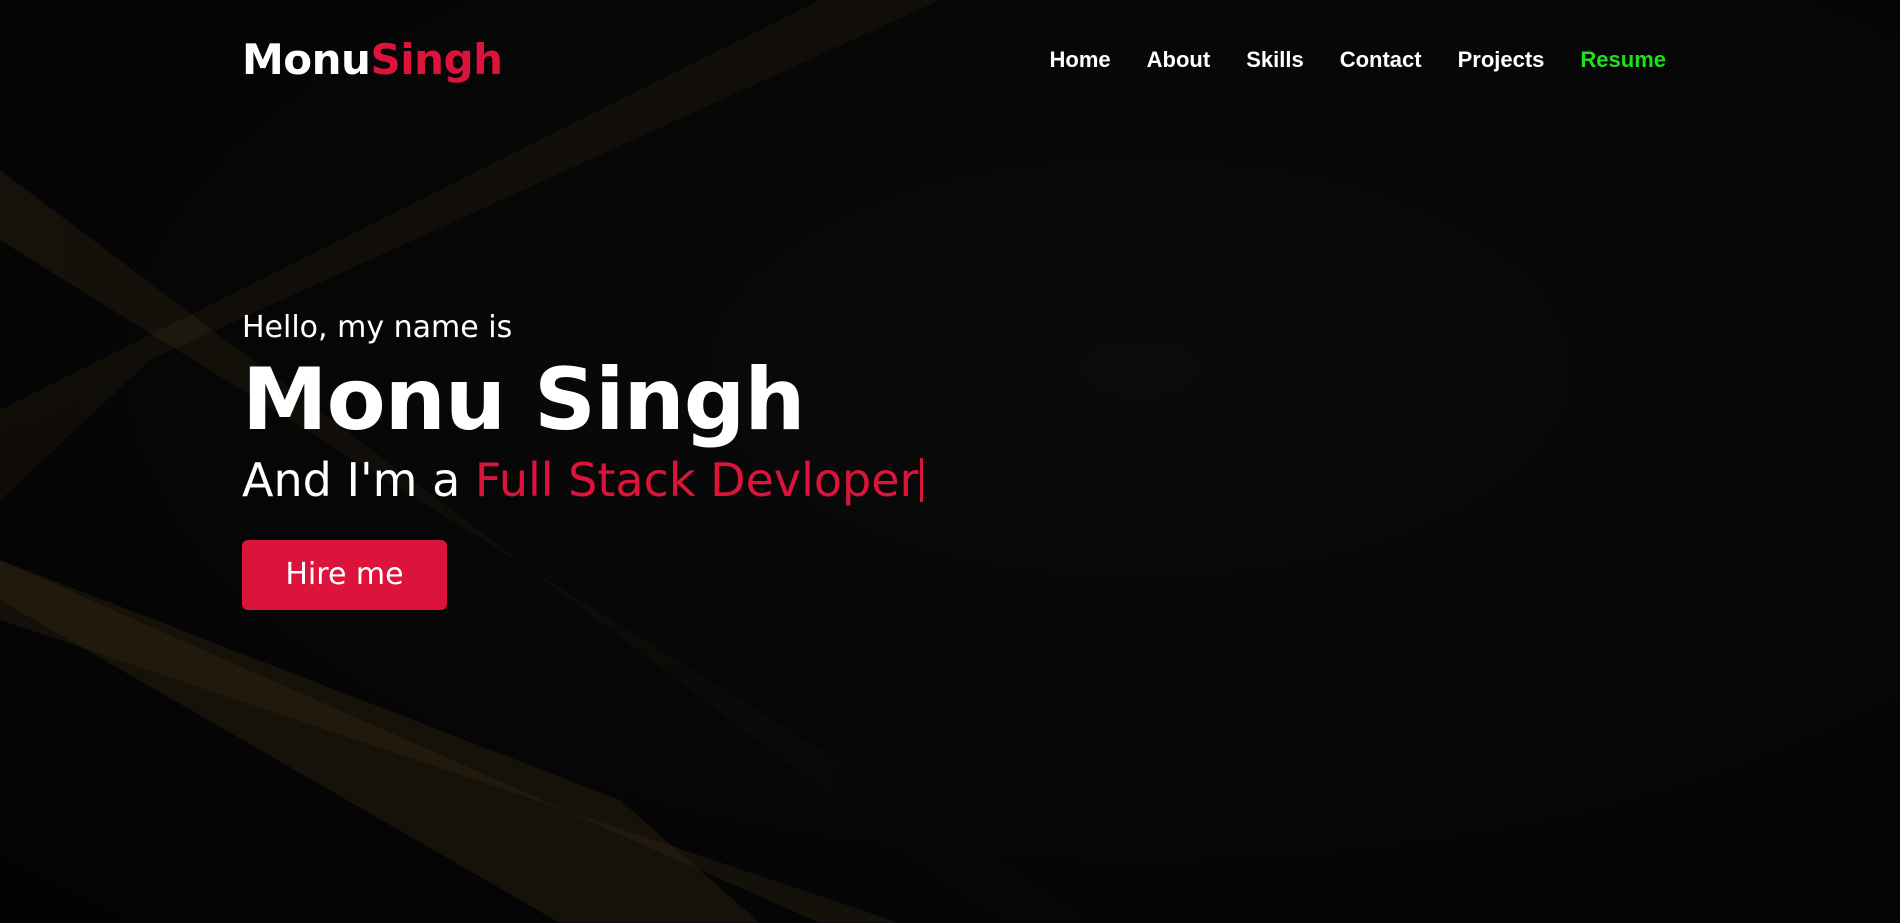 This screenshot has width=1900, height=923. I want to click on nav-link-about: About, so click(1179, 60).